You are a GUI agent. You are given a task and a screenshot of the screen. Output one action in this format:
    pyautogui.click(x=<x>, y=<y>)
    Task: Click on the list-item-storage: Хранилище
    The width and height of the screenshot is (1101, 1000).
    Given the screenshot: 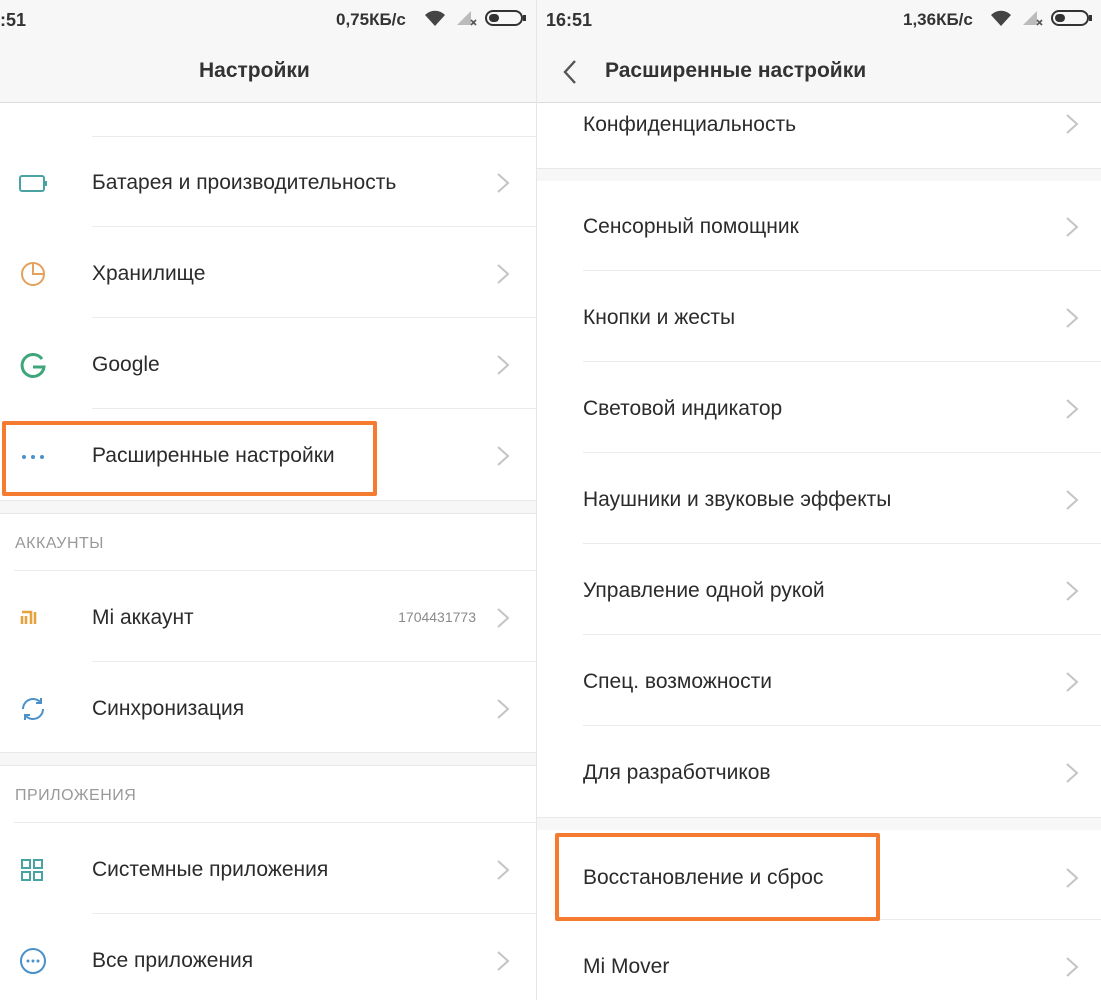 What is the action you would take?
    pyautogui.click(x=268, y=273)
    